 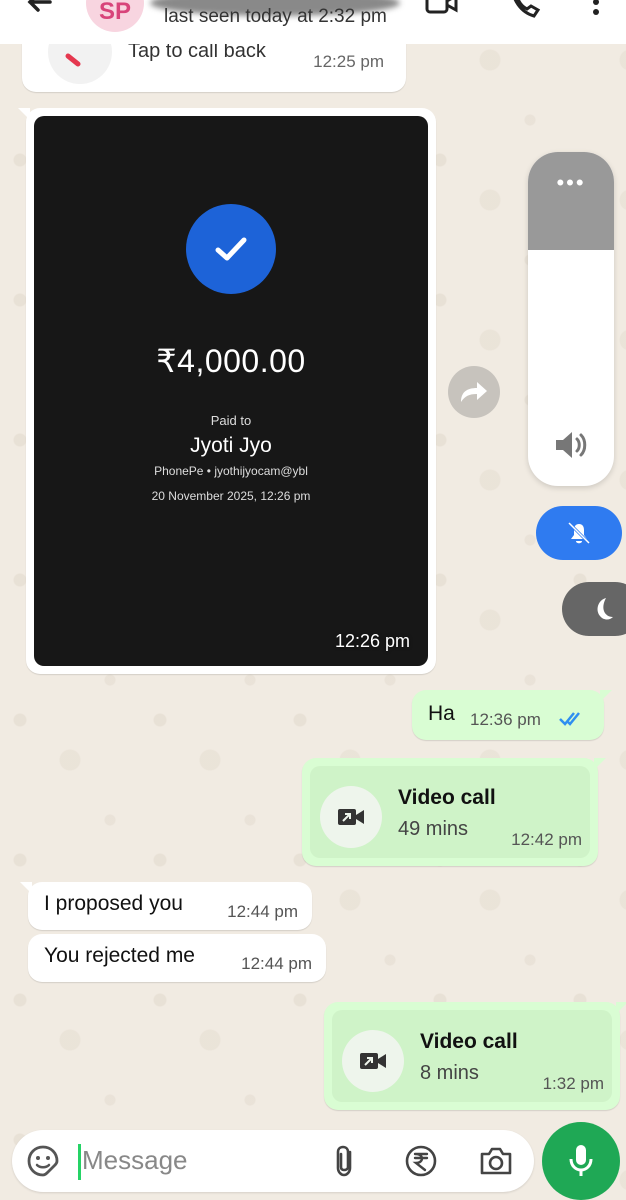 What do you see at coordinates (79, 1162) in the screenshot?
I see `text-cursor` at bounding box center [79, 1162].